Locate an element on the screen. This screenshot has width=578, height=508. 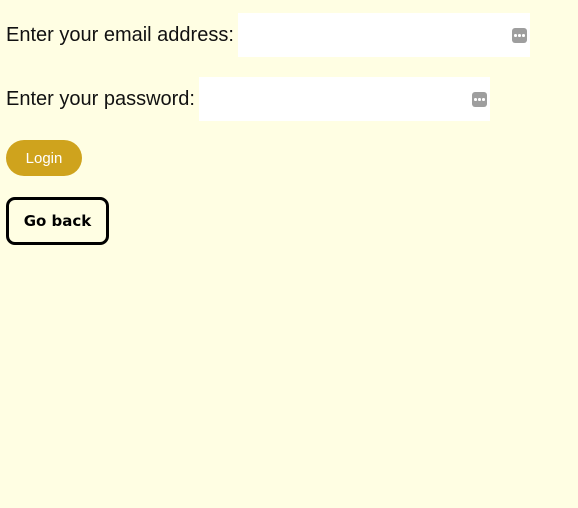
email-input-wrapper is located at coordinates (383, 35).